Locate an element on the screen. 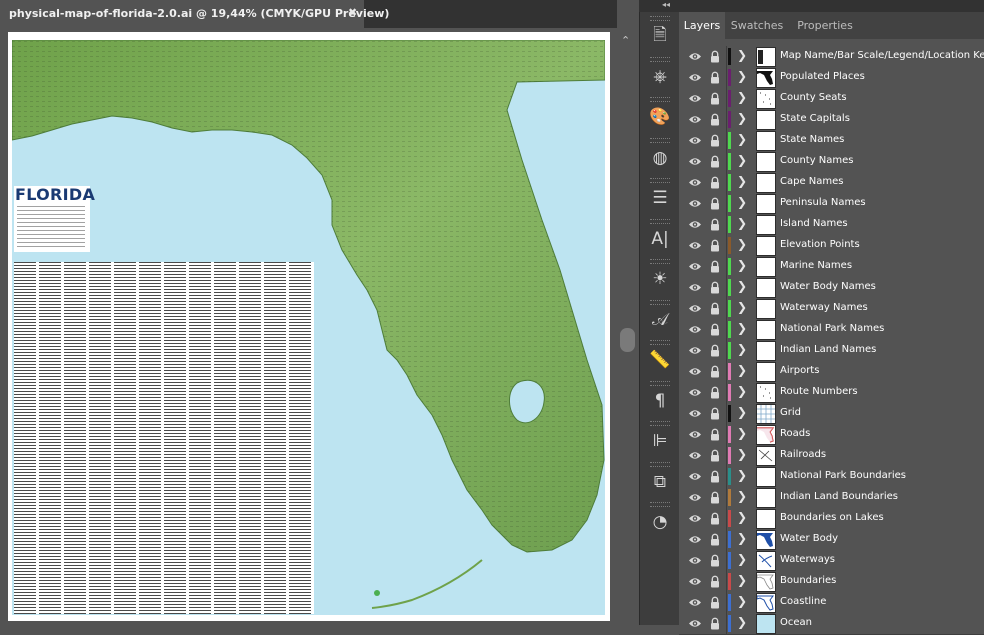  document-info-icon: 🗎 is located at coordinates (660, 36).